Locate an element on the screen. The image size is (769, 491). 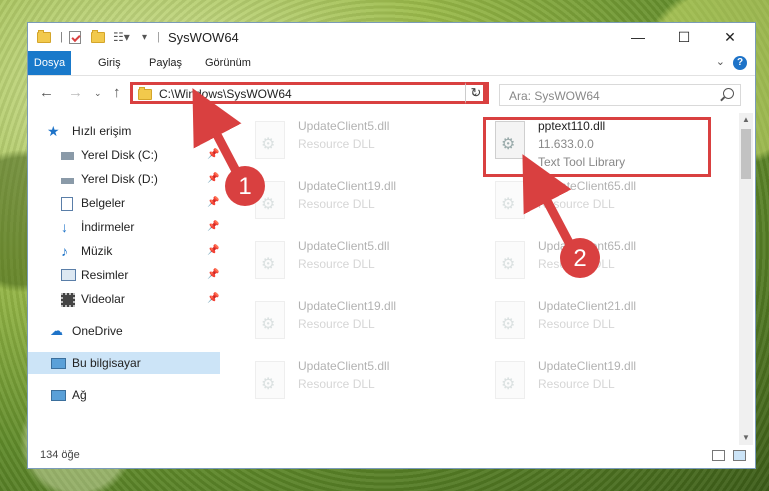
tab-share: Paylaş is located at coordinates (165, 63).